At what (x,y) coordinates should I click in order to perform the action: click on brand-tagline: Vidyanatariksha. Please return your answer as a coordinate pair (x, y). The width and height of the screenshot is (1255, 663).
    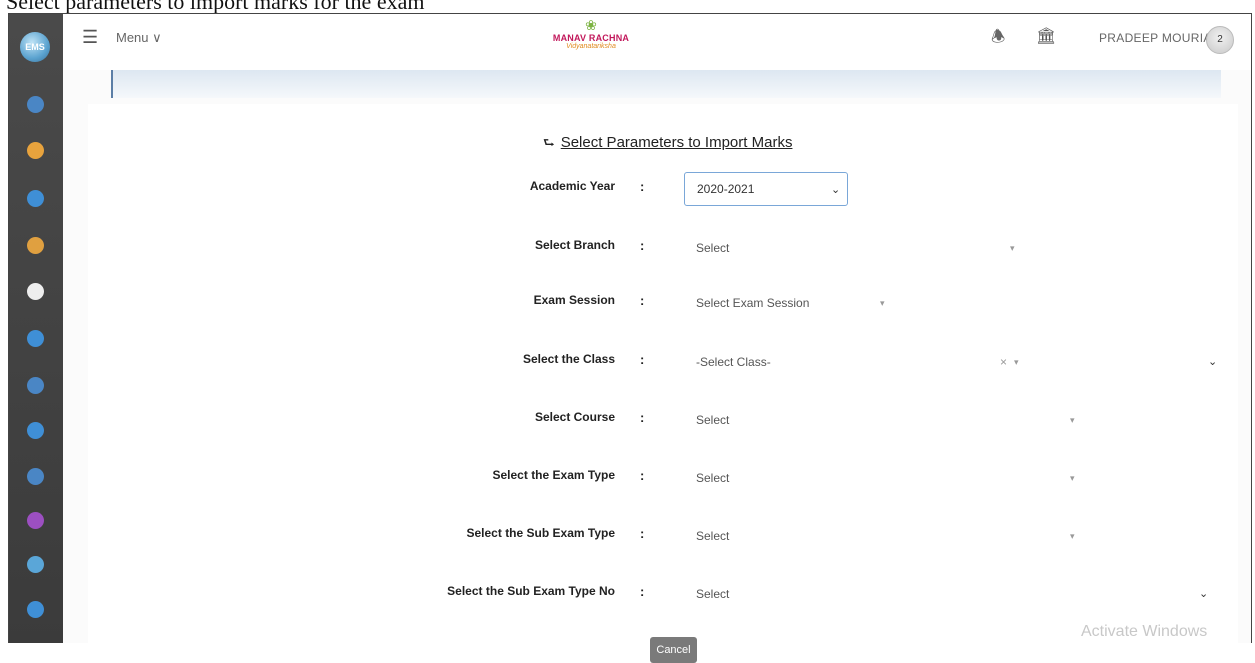
    Looking at the image, I should click on (591, 46).